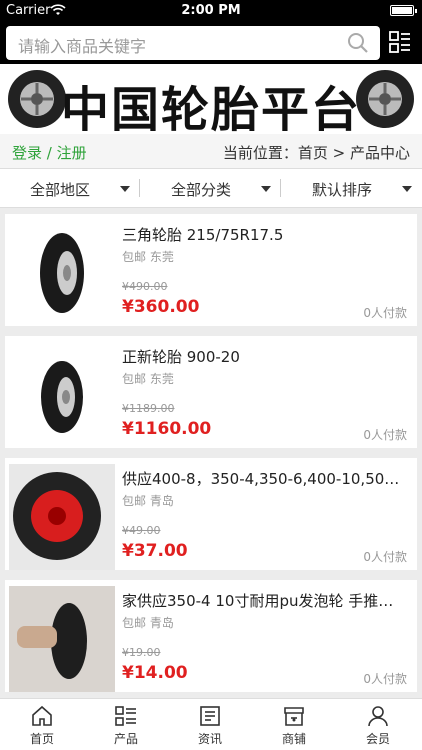  I want to click on tab-member: 会员, so click(378, 724).